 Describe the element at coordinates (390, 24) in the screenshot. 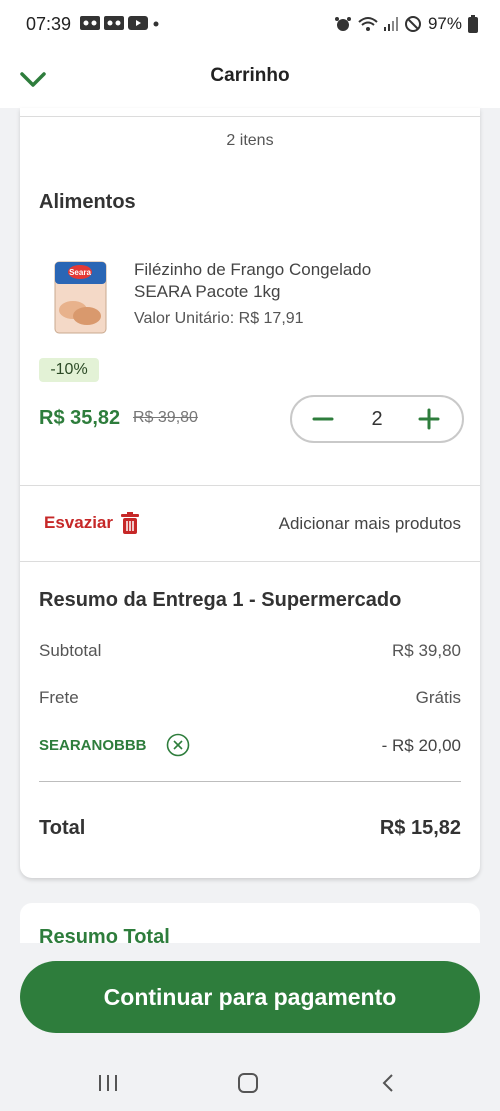

I see `signal-icon` at that location.